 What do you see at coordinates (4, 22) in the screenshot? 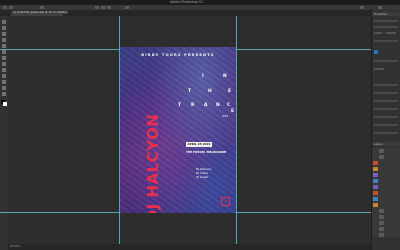
I see `move-tool-icon` at bounding box center [4, 22].